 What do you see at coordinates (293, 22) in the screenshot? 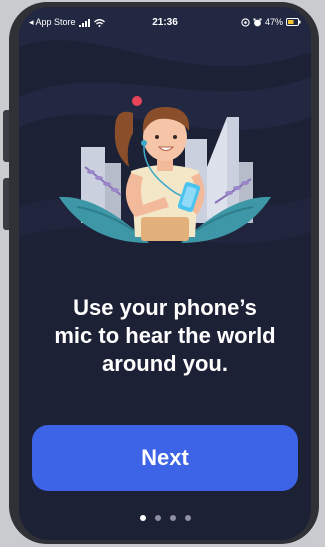
I see `battery-icon` at bounding box center [293, 22].